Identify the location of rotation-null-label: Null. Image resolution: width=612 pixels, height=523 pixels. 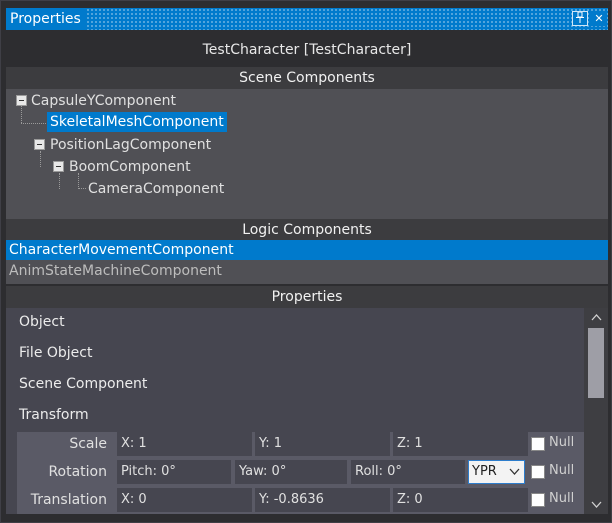
(562, 470).